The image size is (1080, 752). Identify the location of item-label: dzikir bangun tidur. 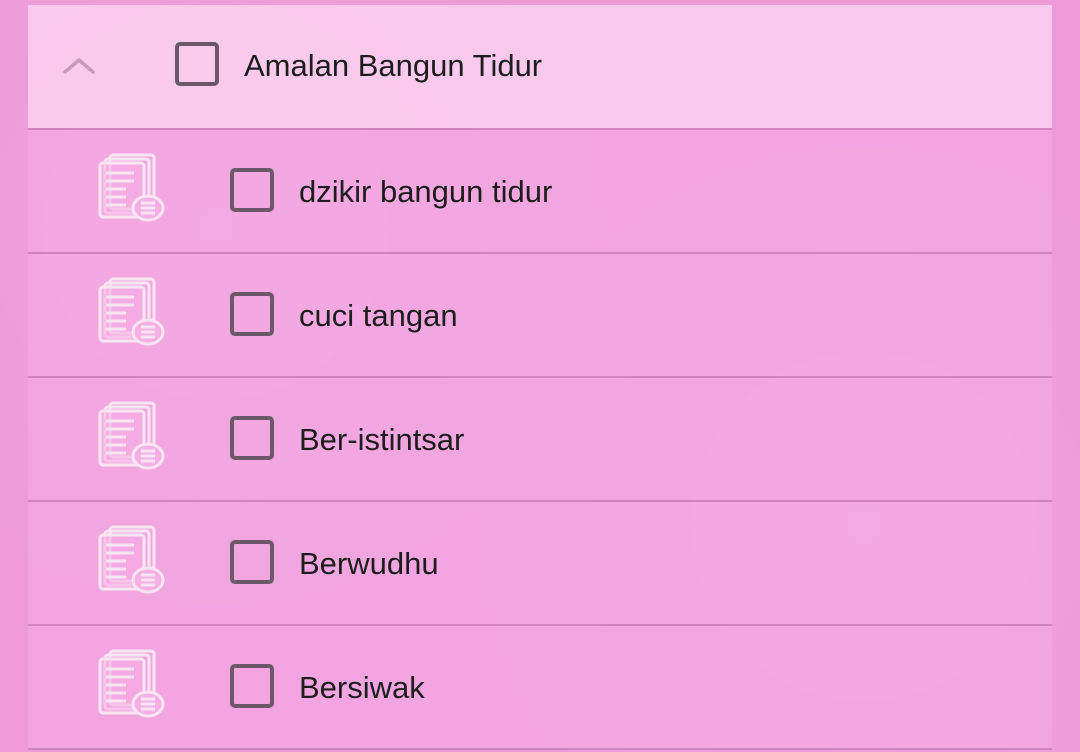
(426, 191).